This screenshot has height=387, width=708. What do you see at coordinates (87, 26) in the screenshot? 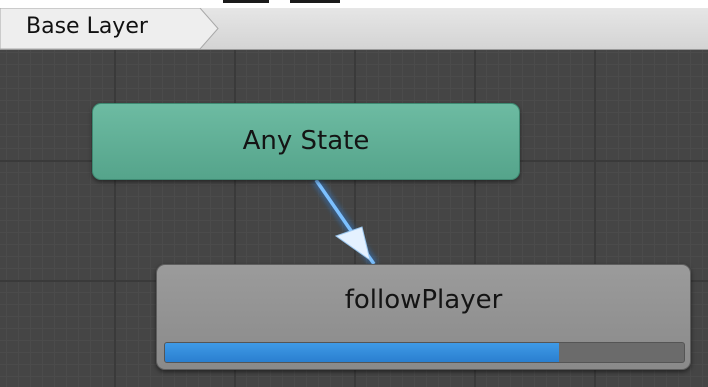
I see `breadcrumb-label: Base Layer` at bounding box center [87, 26].